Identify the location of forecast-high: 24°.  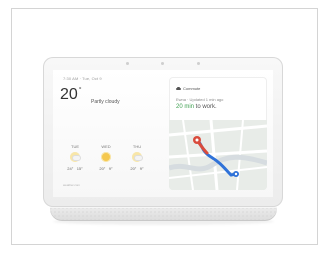
(70, 168).